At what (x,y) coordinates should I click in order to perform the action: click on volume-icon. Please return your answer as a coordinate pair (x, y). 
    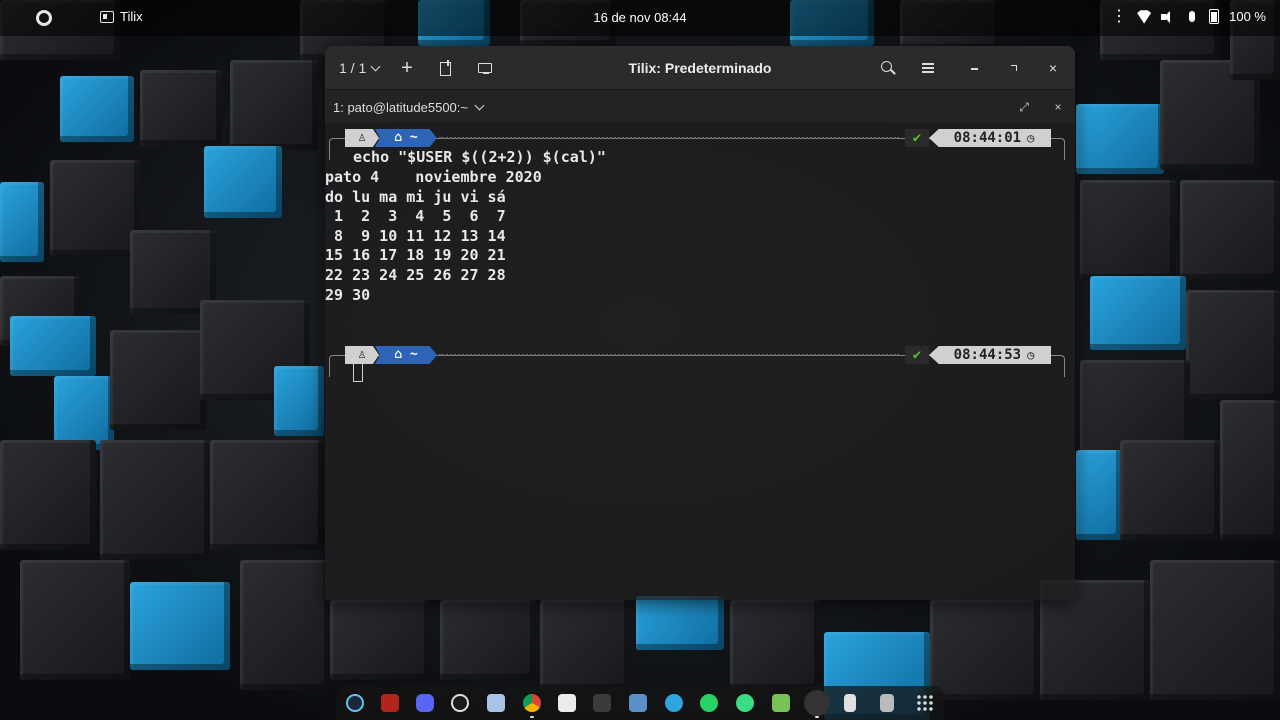
    Looking at the image, I should click on (1168, 16).